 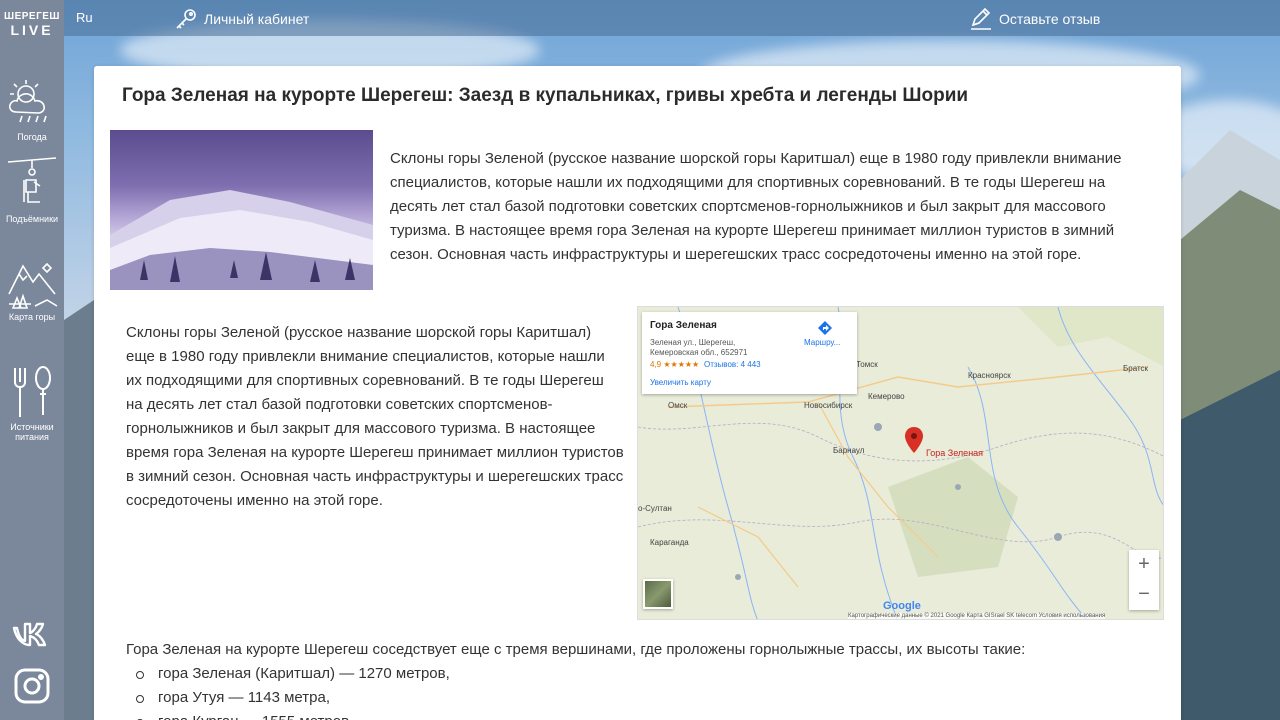 I want to click on mountain-photo, so click(x=241, y=210).